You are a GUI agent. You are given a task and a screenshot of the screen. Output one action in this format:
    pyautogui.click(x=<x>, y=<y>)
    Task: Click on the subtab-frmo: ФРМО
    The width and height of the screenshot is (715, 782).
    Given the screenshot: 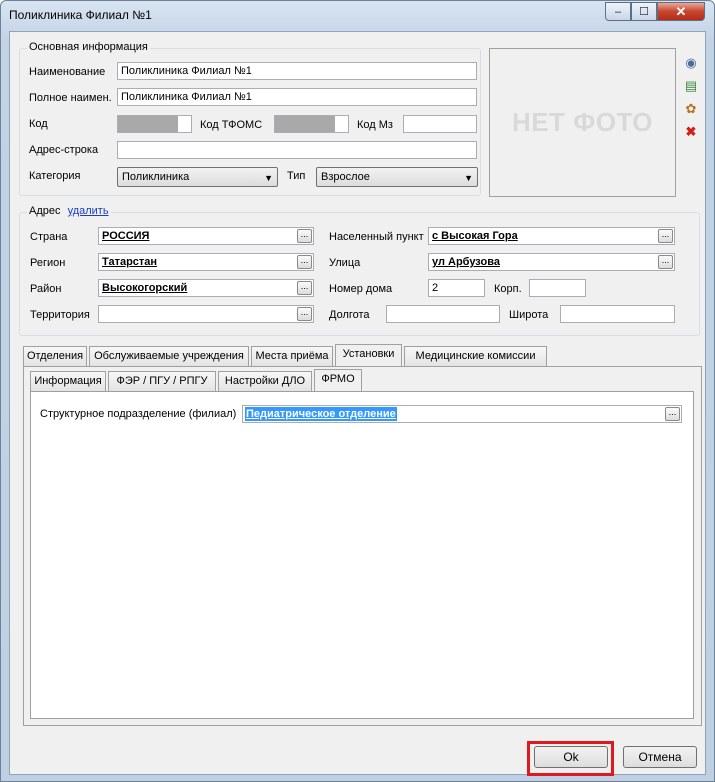 What is the action you would take?
    pyautogui.click(x=338, y=380)
    